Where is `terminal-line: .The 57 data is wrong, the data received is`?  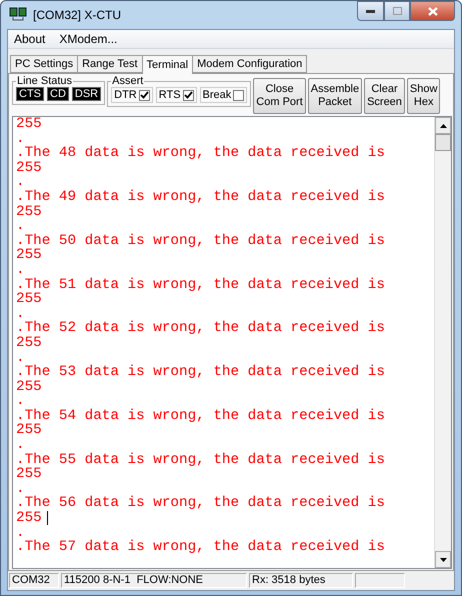
terminal-line: .The 57 data is wrong, the data received is is located at coordinates (200, 547).